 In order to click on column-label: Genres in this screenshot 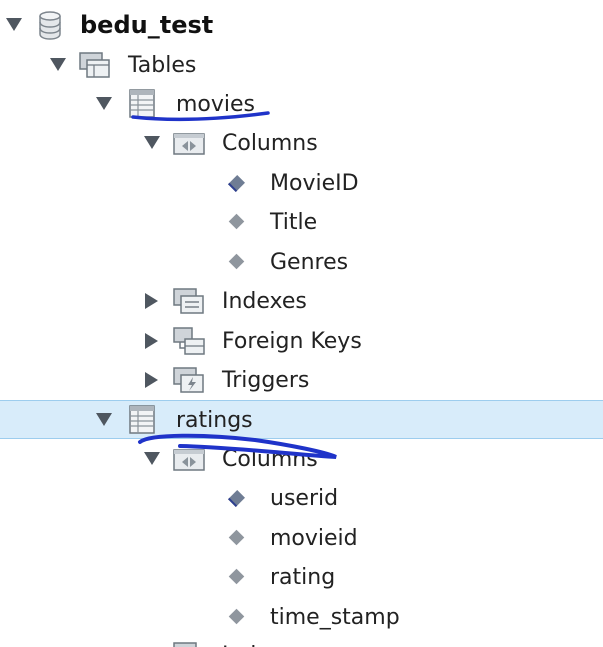, I will do `click(309, 262)`.